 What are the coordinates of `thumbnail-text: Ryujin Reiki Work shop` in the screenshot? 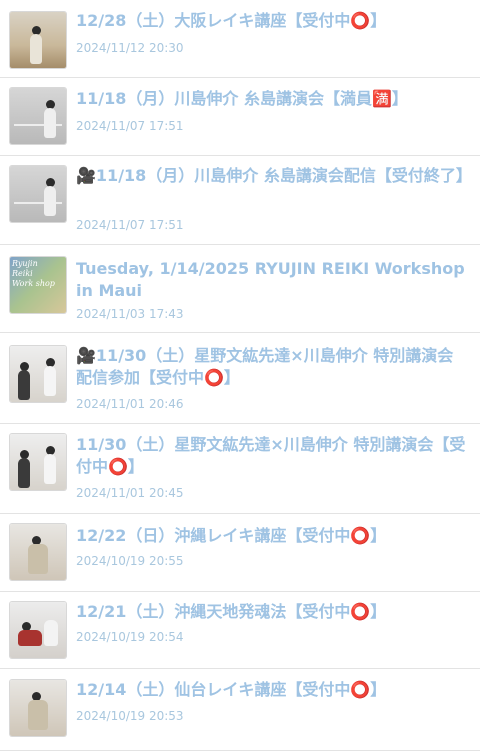 It's located at (33, 273).